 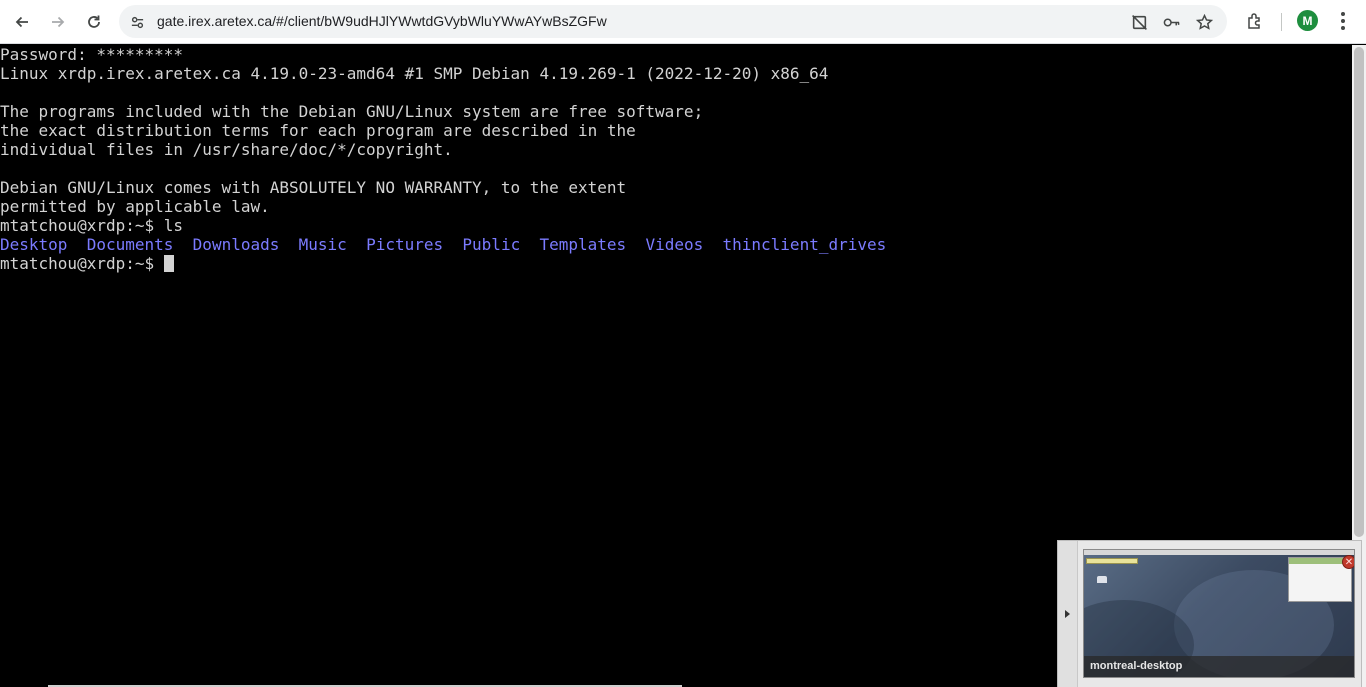 What do you see at coordinates (674, 244) in the screenshot?
I see `ls-entry: Videos` at bounding box center [674, 244].